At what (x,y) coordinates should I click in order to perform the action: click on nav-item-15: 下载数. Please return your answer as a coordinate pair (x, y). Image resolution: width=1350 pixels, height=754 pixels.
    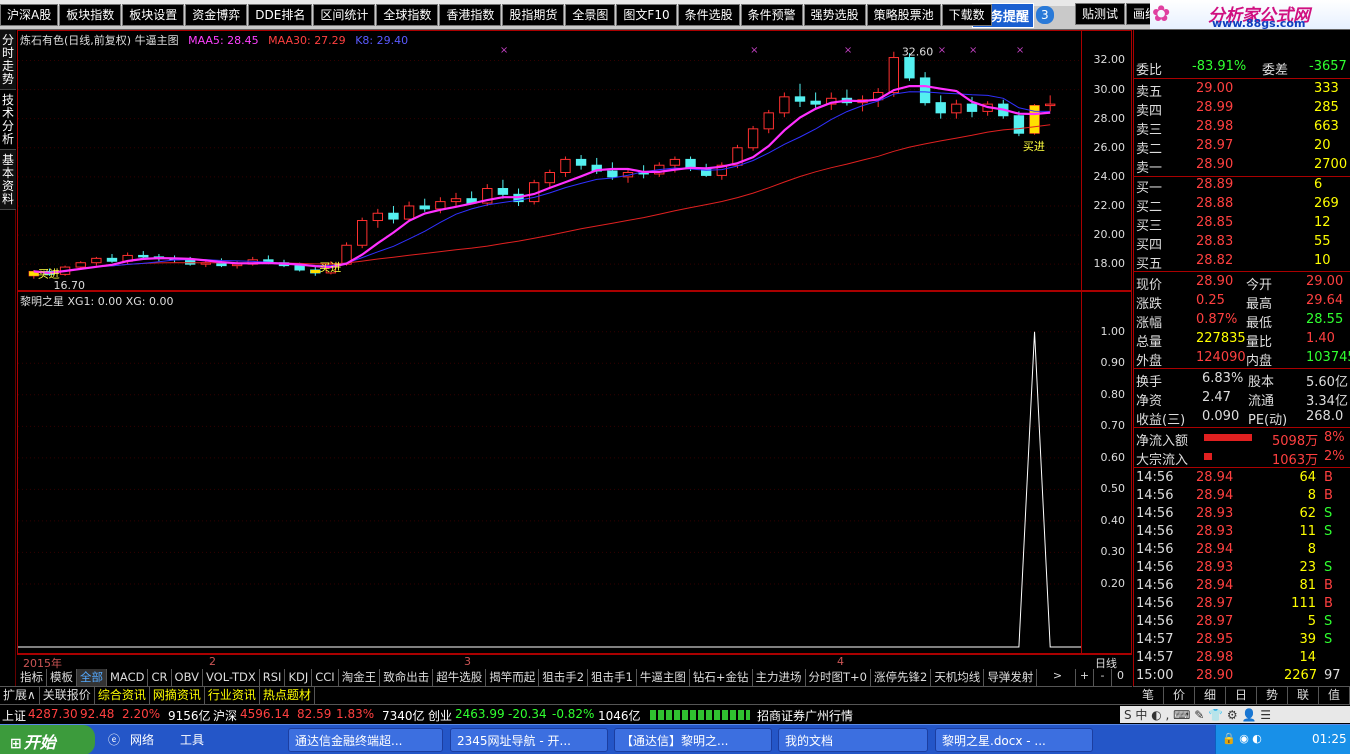
    Looking at the image, I should click on (966, 15).